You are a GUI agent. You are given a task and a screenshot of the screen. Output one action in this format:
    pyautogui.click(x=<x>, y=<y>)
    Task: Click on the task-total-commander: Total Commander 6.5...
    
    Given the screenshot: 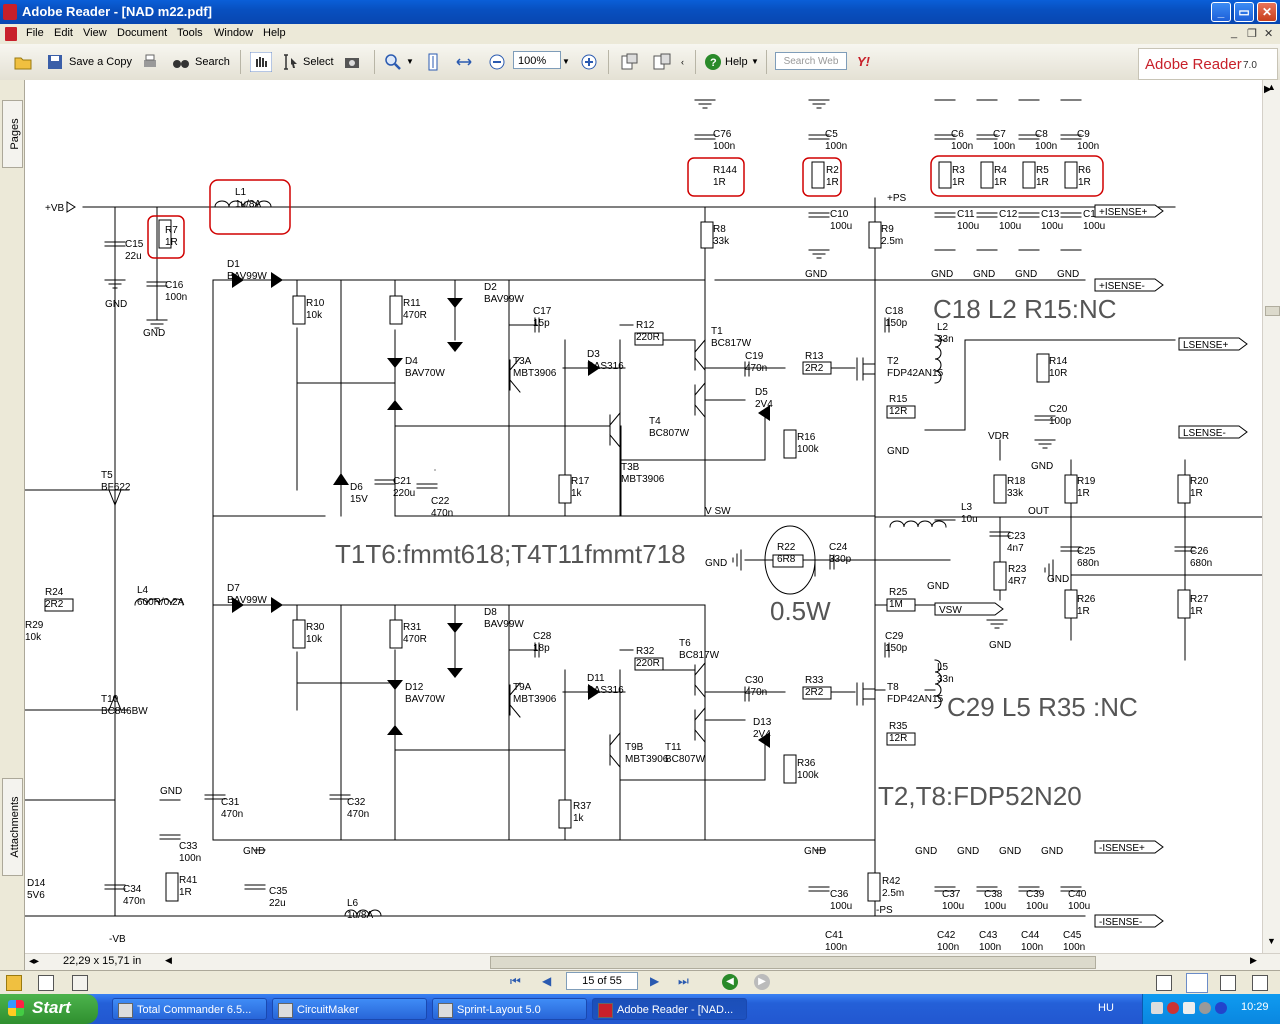 What is the action you would take?
    pyautogui.click(x=189, y=1009)
    